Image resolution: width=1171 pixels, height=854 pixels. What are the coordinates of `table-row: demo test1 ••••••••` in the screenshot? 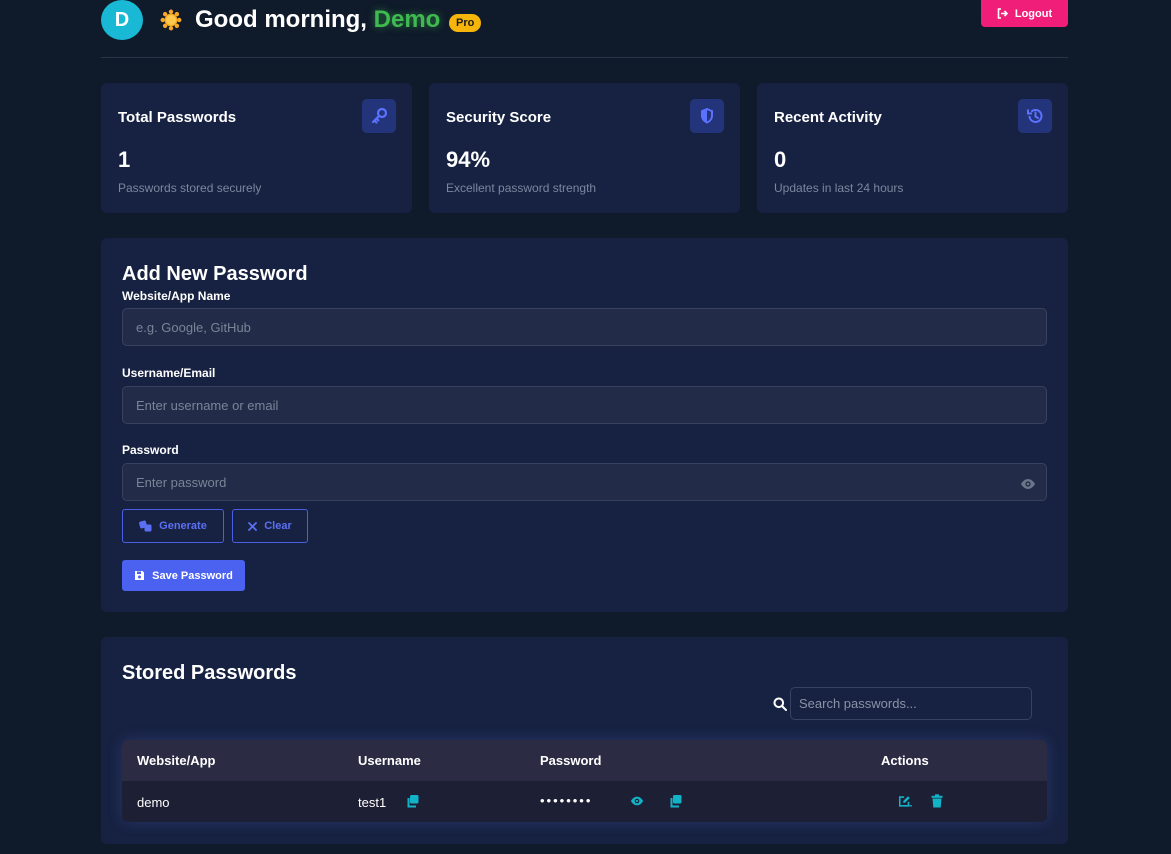 It's located at (584, 801).